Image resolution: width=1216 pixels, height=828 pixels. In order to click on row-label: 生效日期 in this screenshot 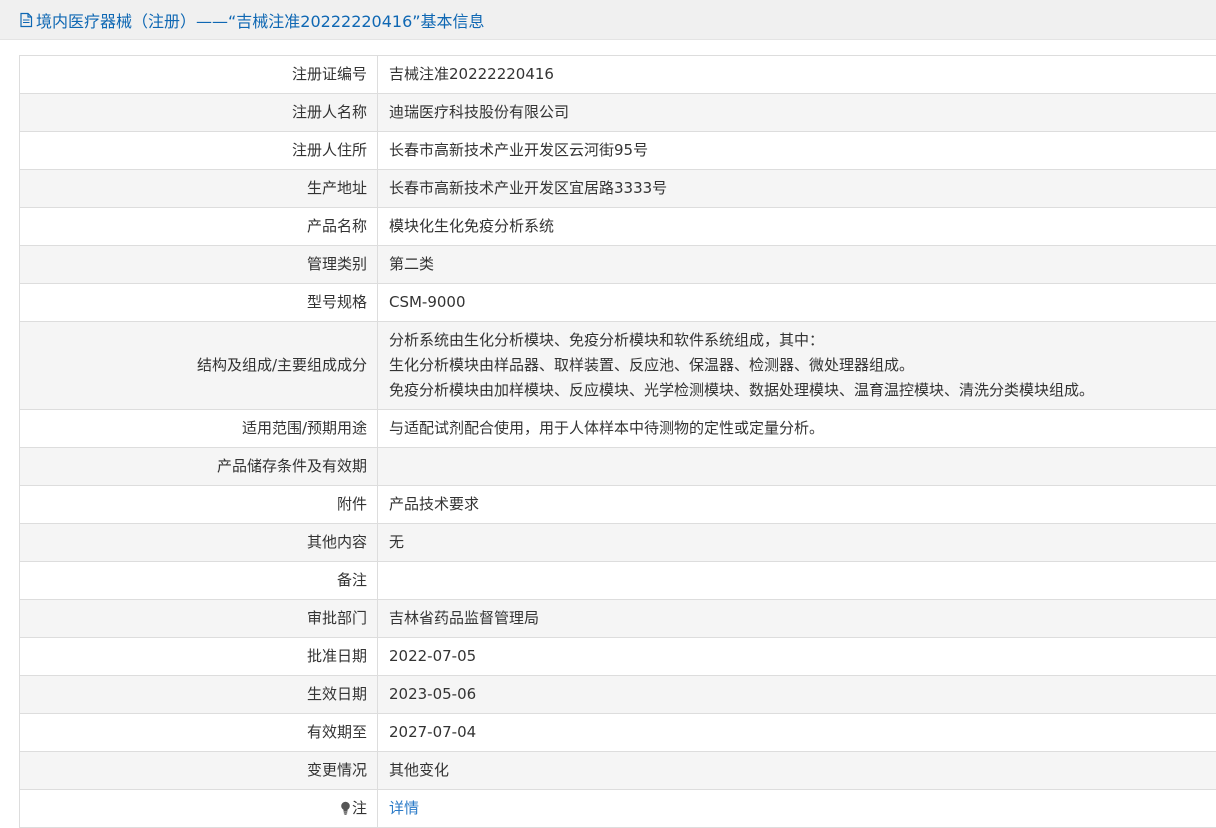, I will do `click(199, 695)`.